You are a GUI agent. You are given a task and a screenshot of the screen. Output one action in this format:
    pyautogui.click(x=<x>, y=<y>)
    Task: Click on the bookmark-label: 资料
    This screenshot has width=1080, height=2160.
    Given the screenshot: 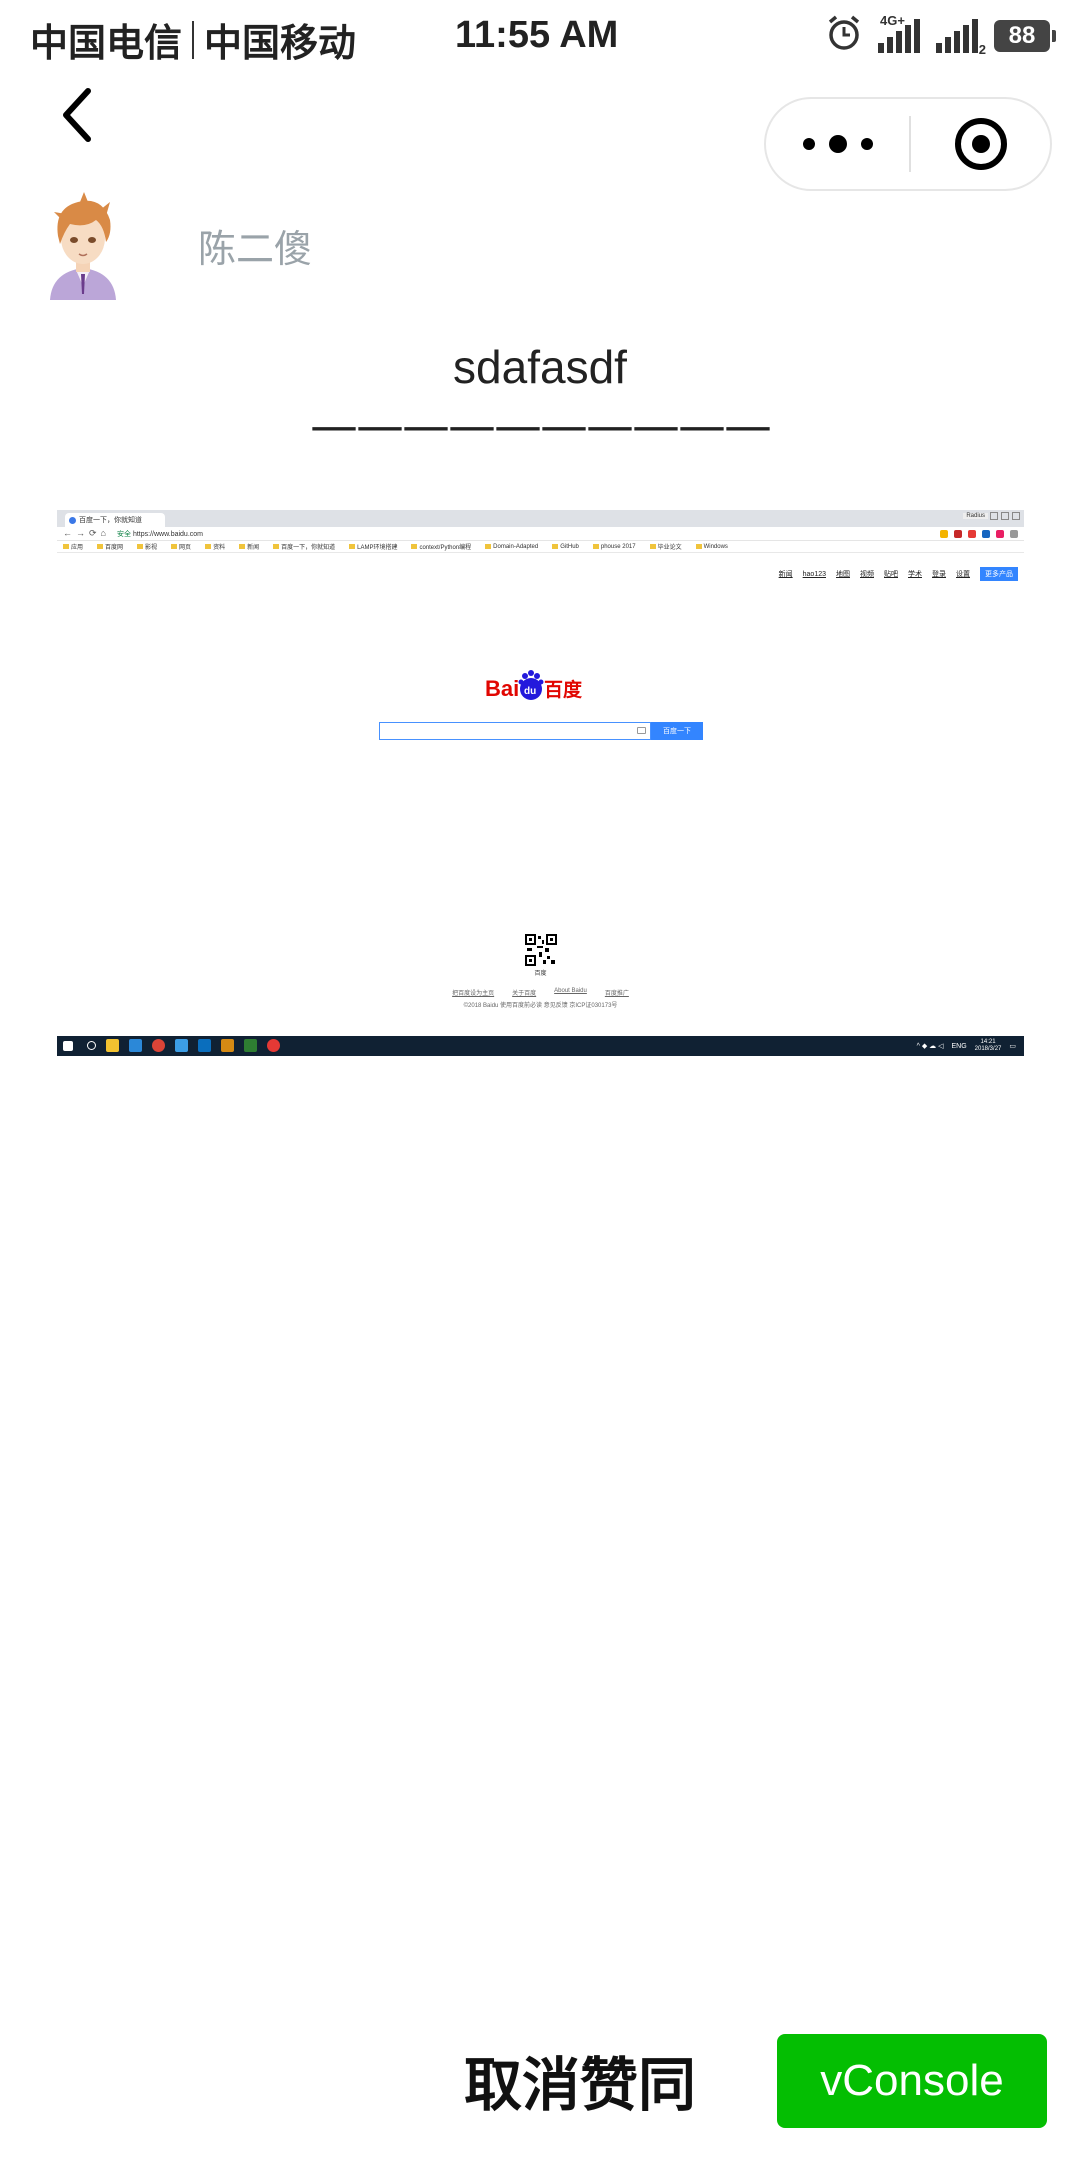 What is the action you would take?
    pyautogui.click(x=219, y=548)
    